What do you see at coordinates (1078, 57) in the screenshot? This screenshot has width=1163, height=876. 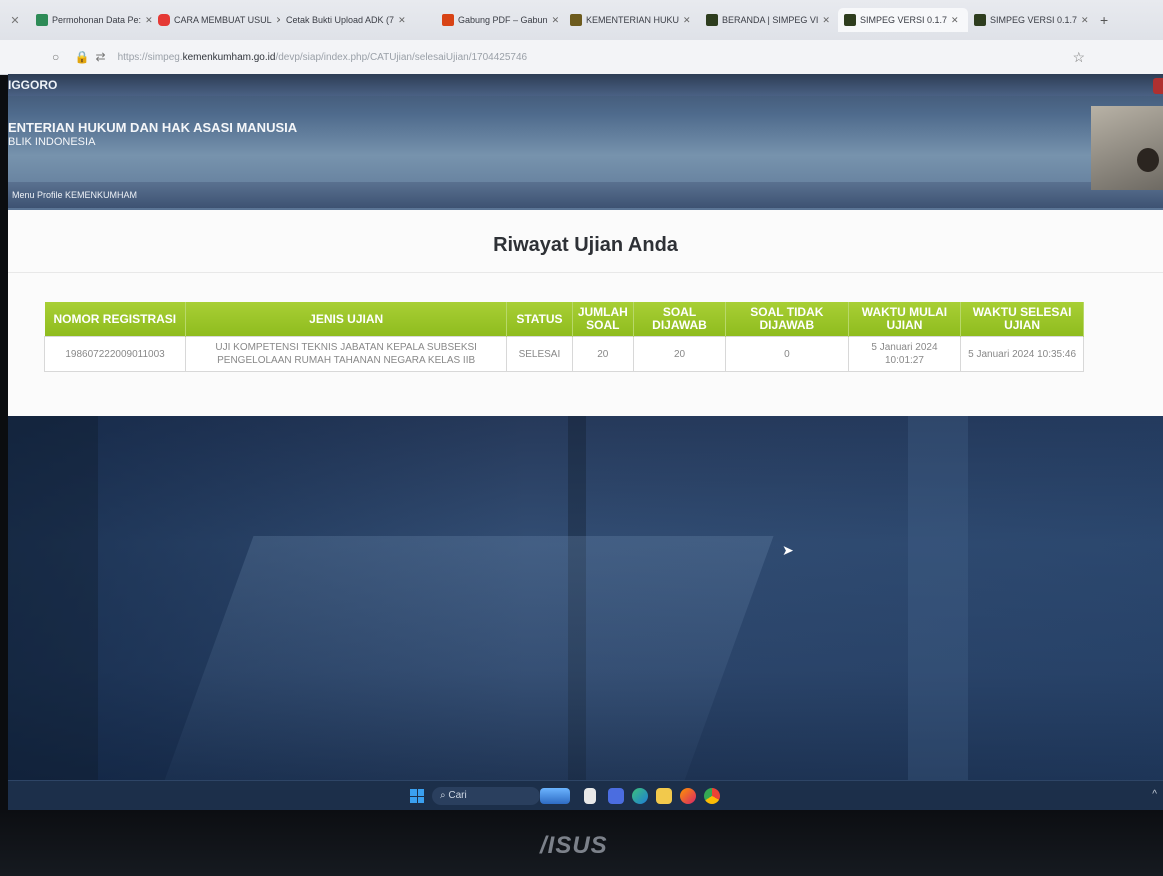 I see `bookmark-star-icon: ☆` at bounding box center [1078, 57].